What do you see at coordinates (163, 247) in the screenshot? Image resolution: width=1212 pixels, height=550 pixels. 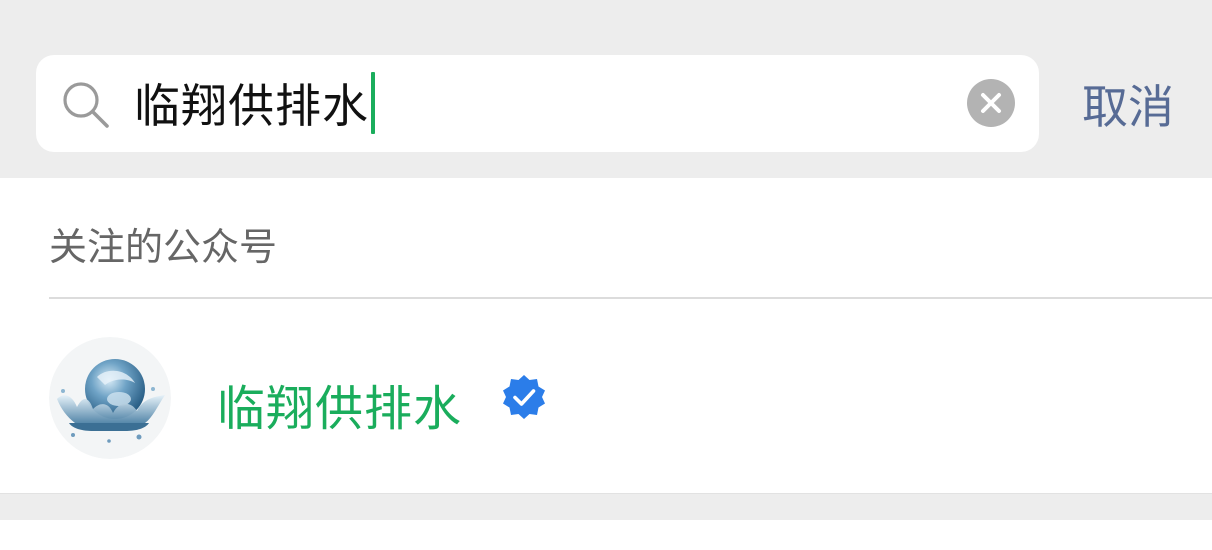 I see `section-header: 关注的公众号` at bounding box center [163, 247].